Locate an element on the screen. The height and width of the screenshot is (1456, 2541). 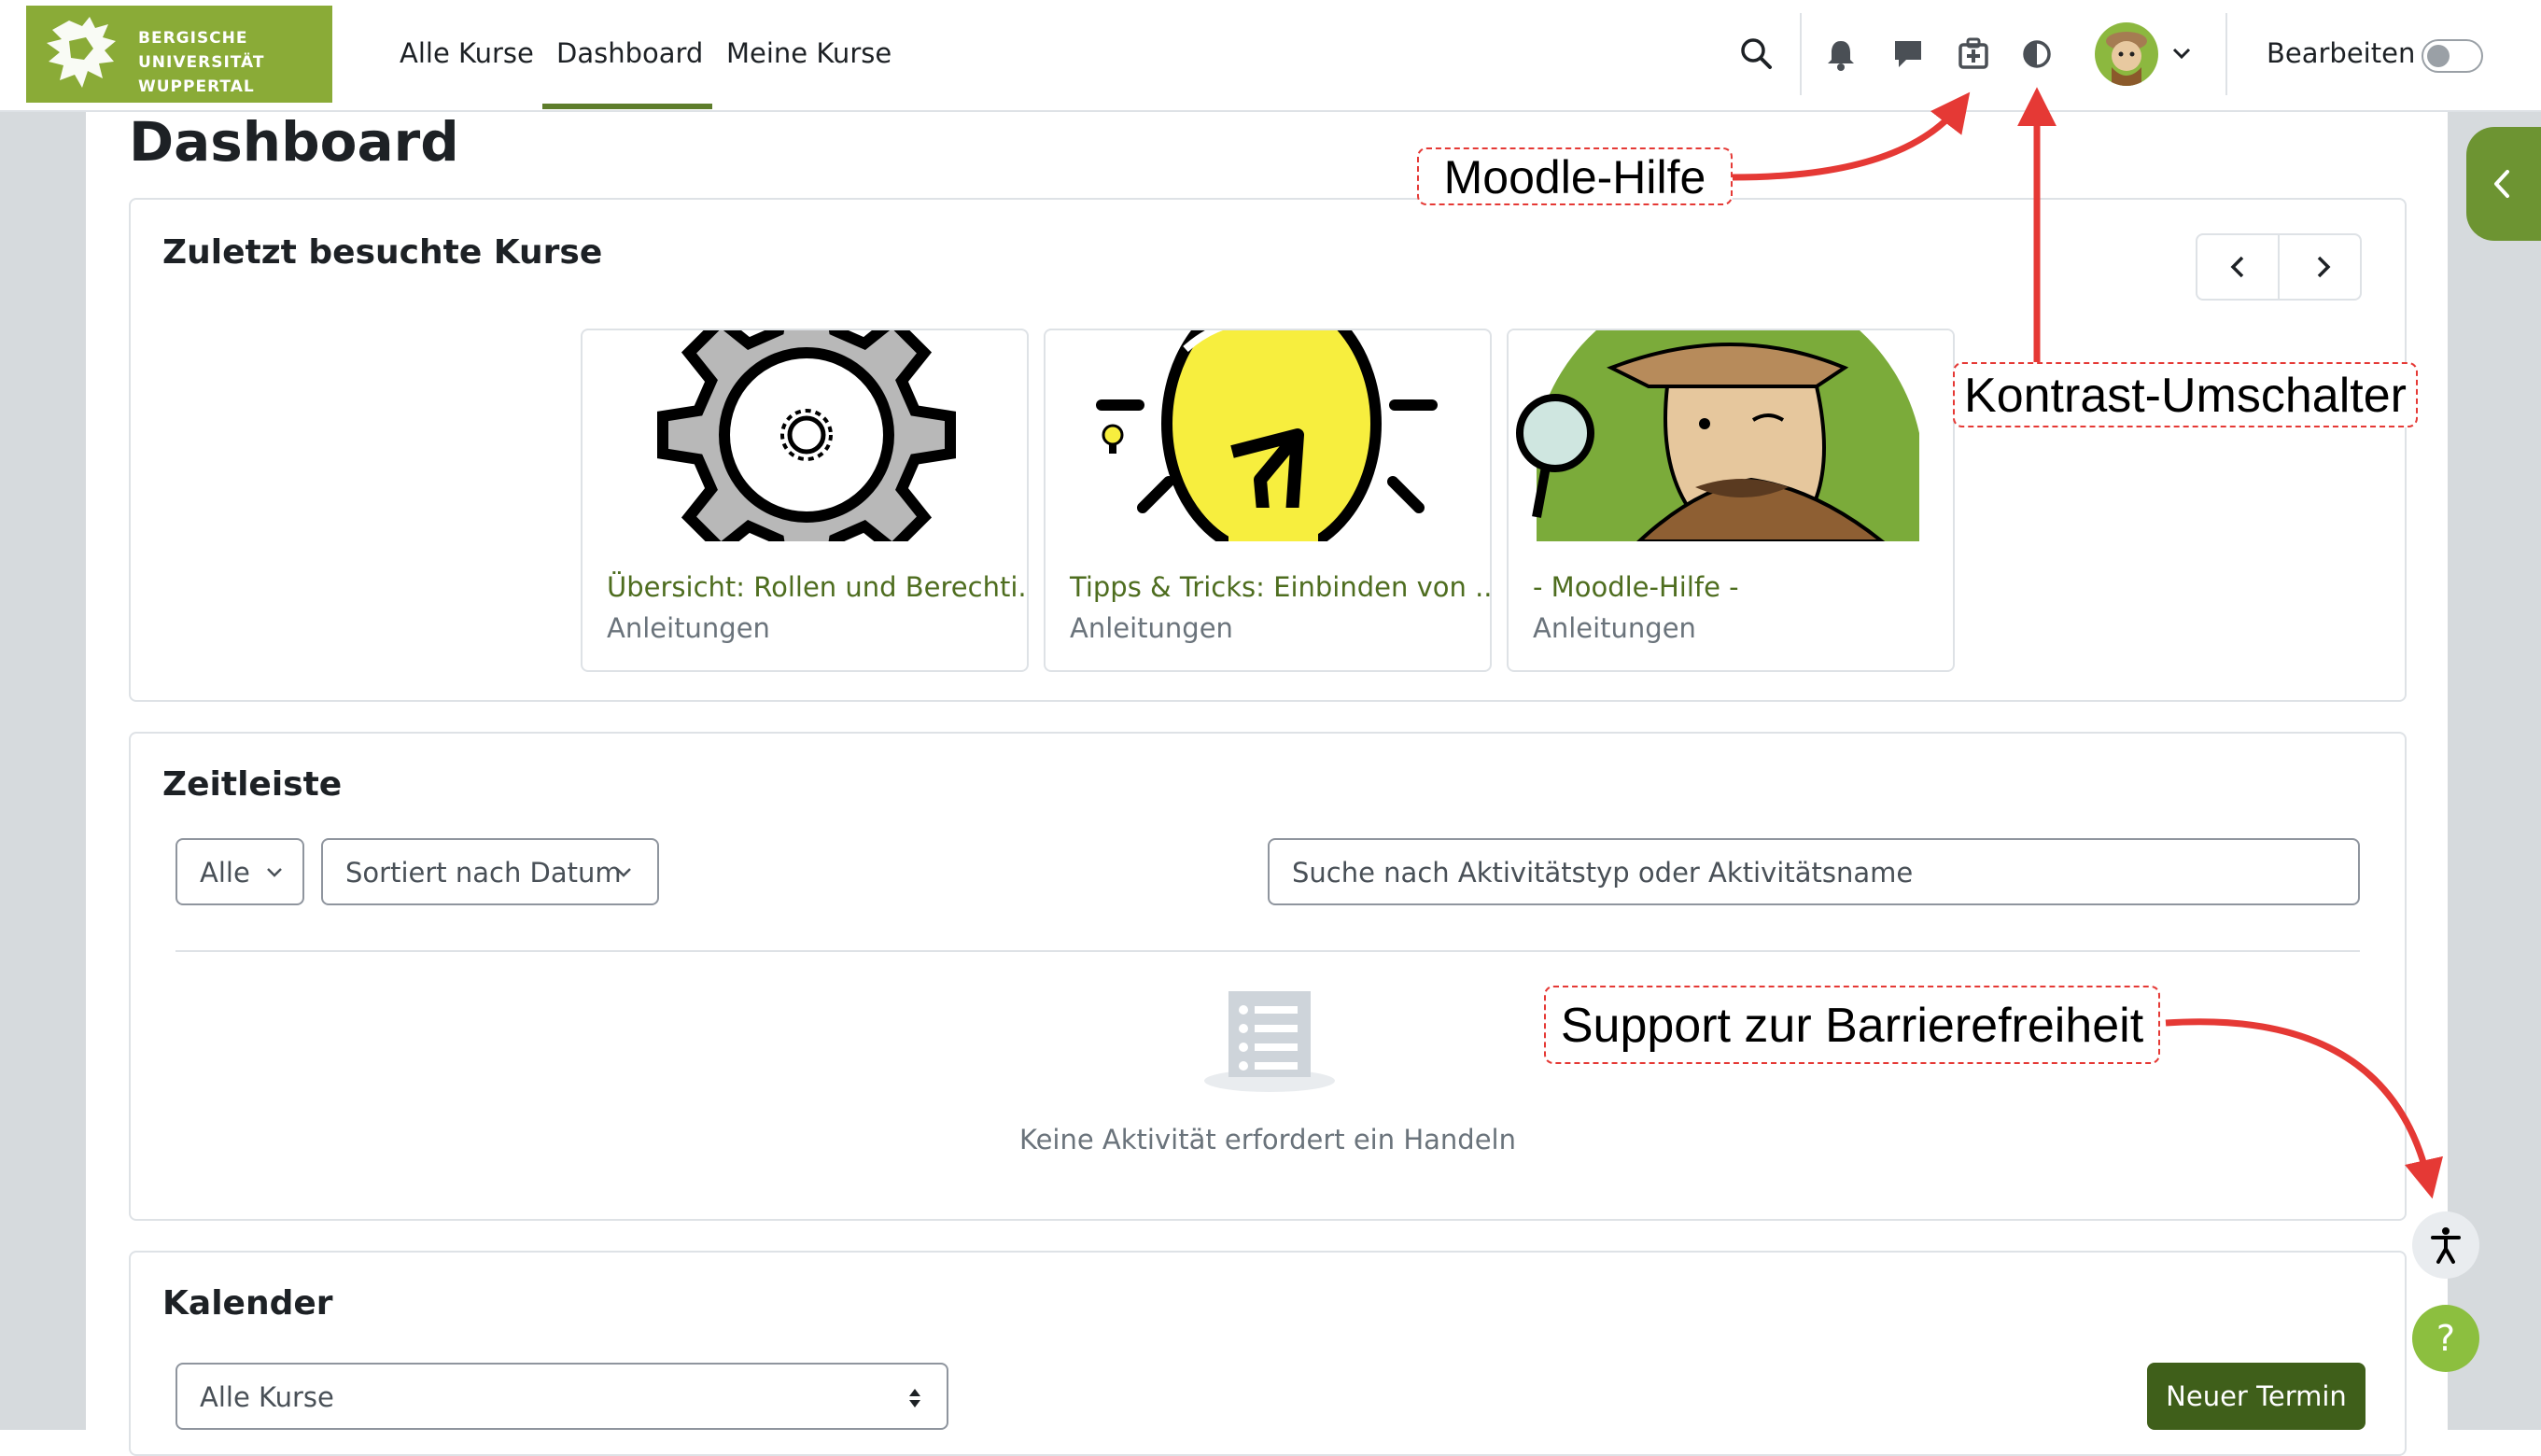
annotation-contrast-switch: Kontrast-Umschalter is located at coordinates (2186, 394).